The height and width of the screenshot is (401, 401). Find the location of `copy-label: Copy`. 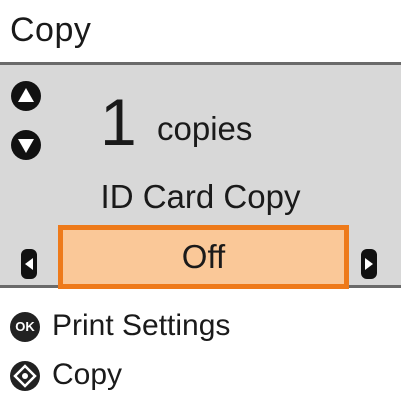

copy-label: Copy is located at coordinates (87, 374).